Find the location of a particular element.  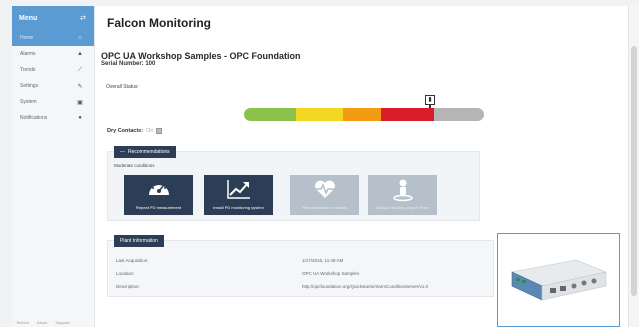

info-row: Last Acquisition: 1/17/2016, 11:49 AM is located at coordinates (229, 260).